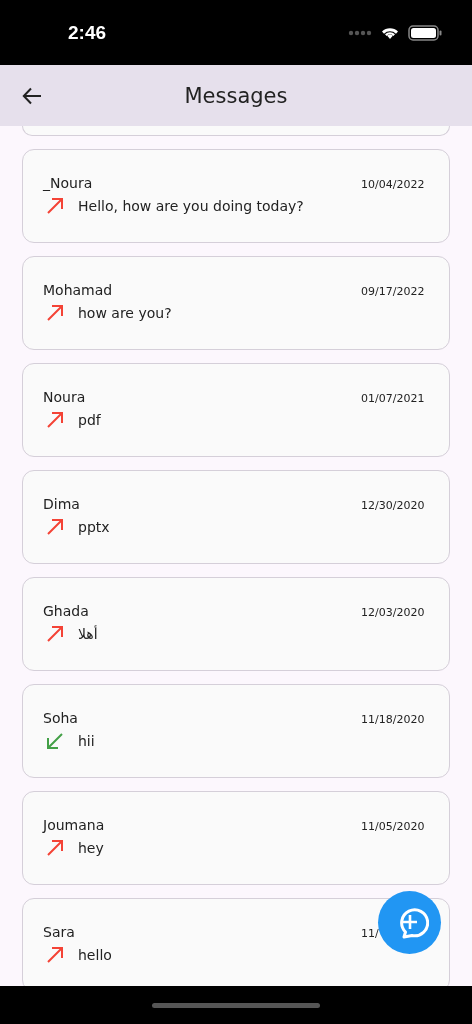 This screenshot has height=1024, width=472. Describe the element at coordinates (236, 731) in the screenshot. I see `conversation-card: Soha 11/18/2020 hii` at that location.